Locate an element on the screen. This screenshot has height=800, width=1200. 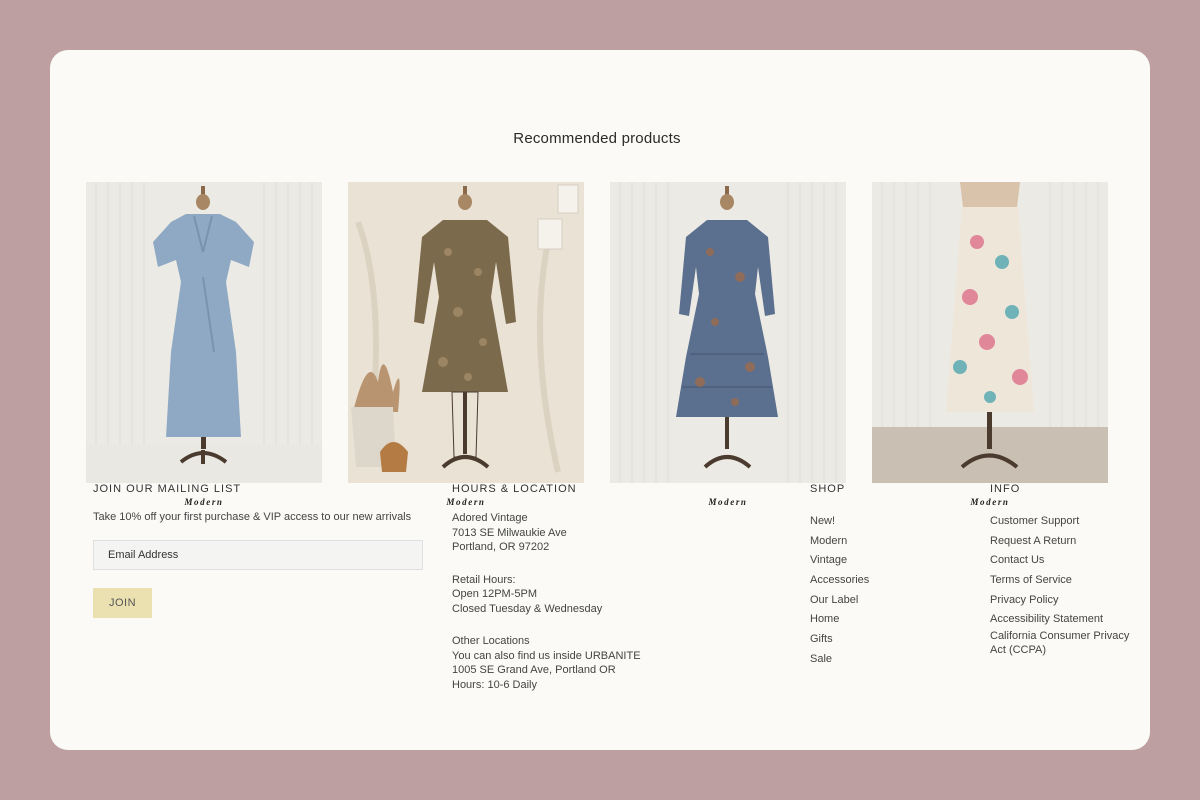
shop-link-accessories: Accessories is located at coordinates (839, 580).